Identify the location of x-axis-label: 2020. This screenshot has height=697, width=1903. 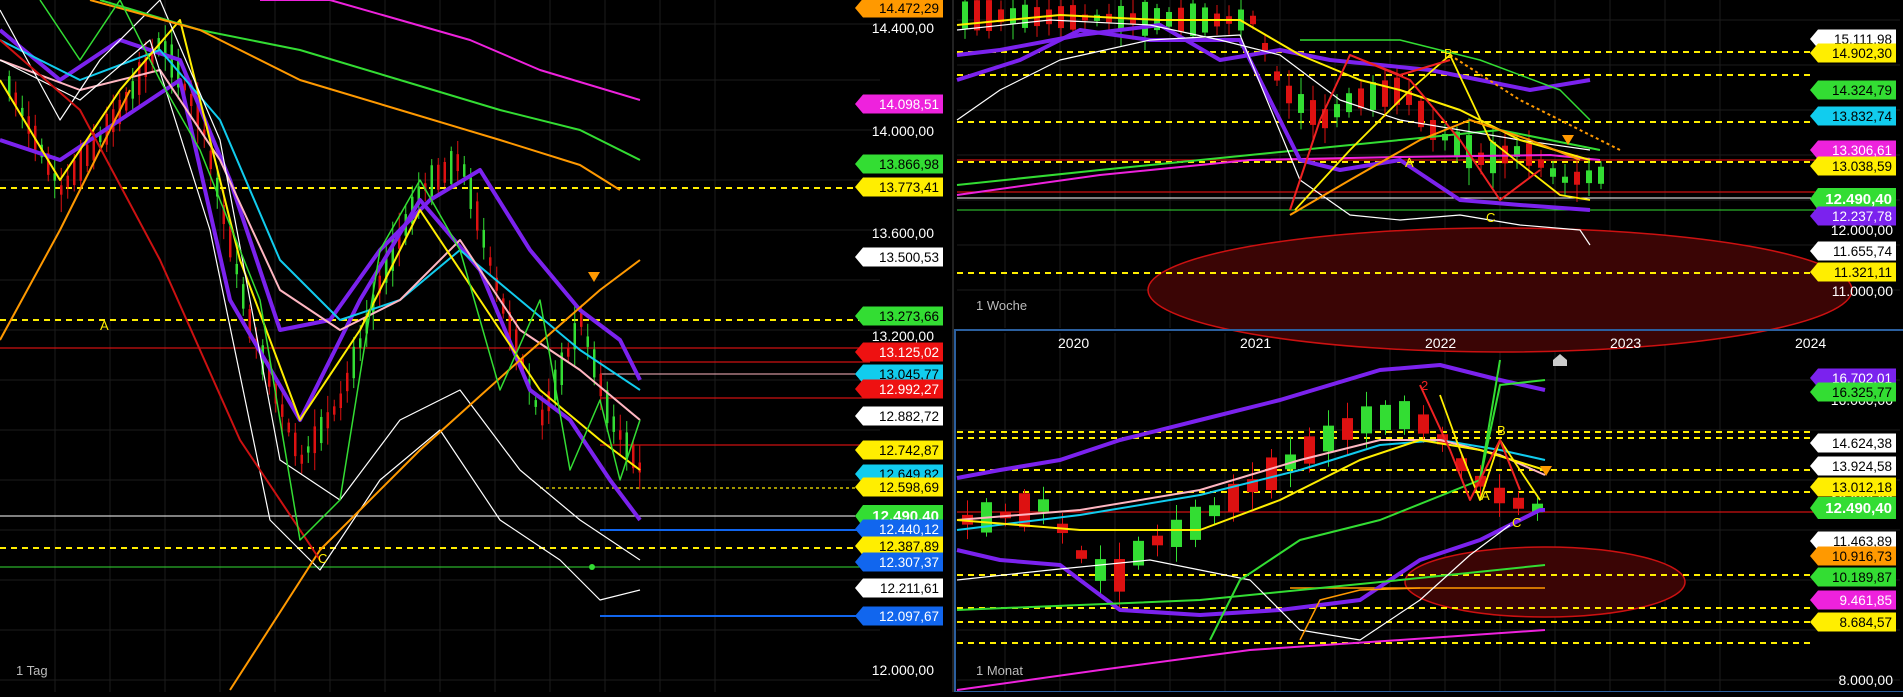
(1073, 343).